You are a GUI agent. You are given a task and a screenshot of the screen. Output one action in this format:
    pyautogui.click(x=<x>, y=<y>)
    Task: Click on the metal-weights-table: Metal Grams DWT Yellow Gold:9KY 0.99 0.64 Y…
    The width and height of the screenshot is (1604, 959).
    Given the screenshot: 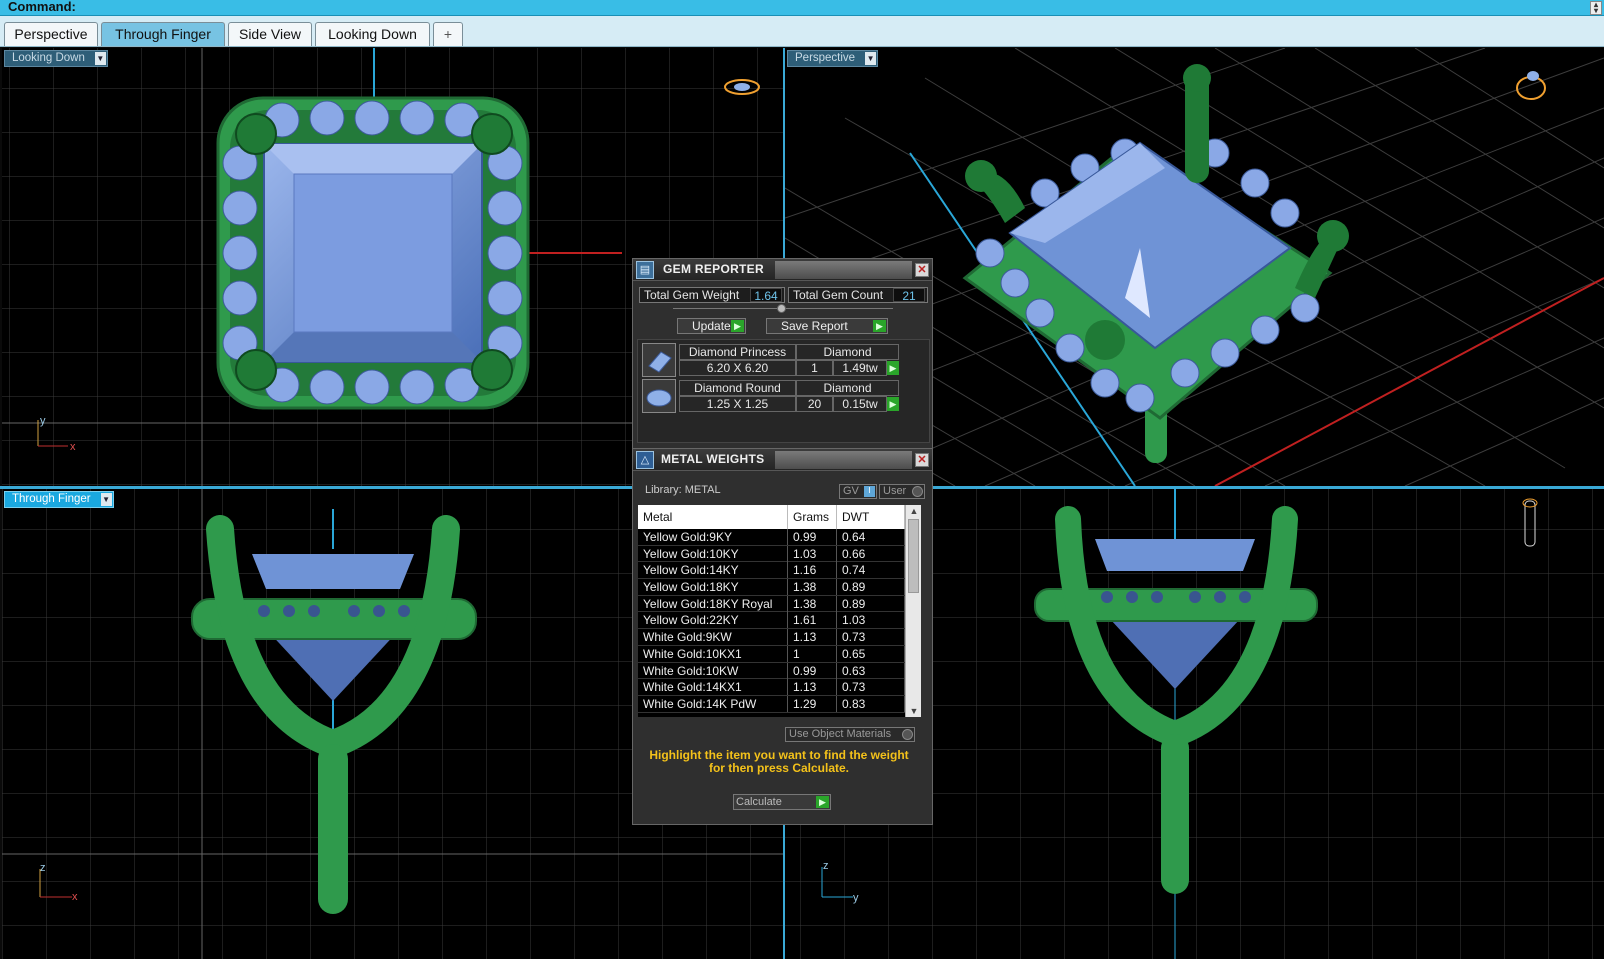 What is the action you would take?
    pyautogui.click(x=779, y=611)
    